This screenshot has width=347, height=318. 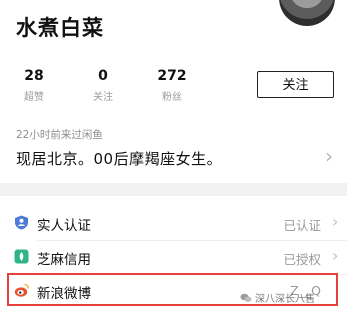 I want to click on avatar, so click(x=307, y=13).